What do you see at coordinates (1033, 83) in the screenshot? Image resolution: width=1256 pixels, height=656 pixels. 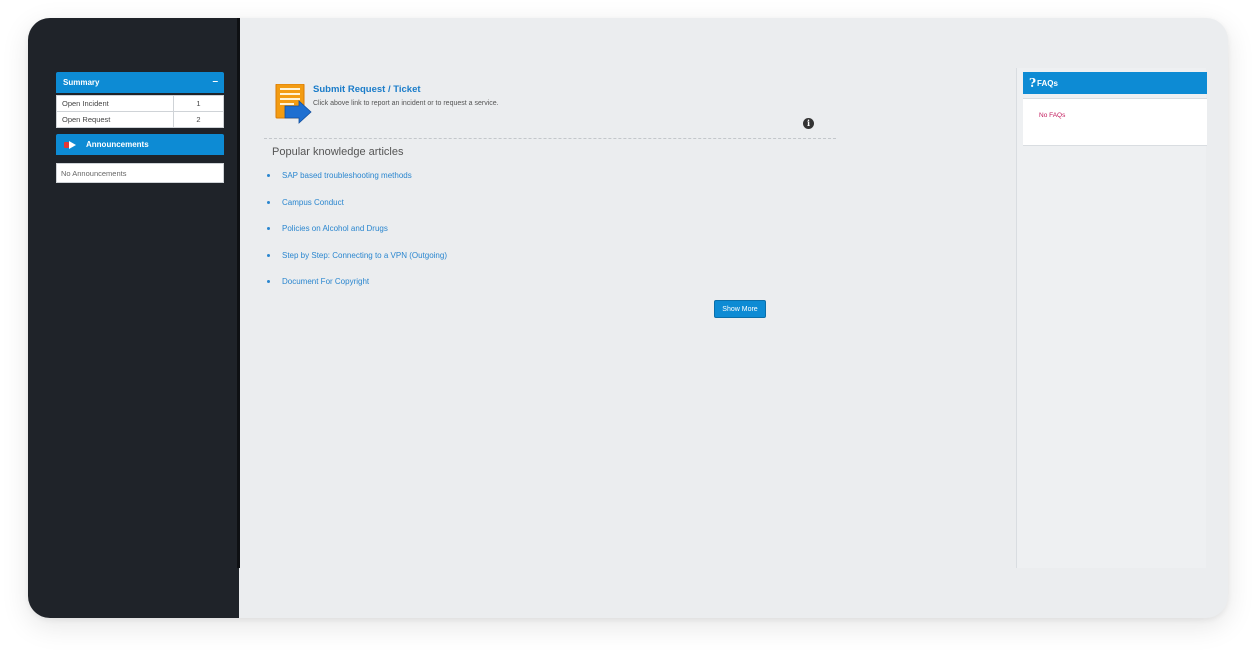 I see `question-icon: ?` at bounding box center [1033, 83].